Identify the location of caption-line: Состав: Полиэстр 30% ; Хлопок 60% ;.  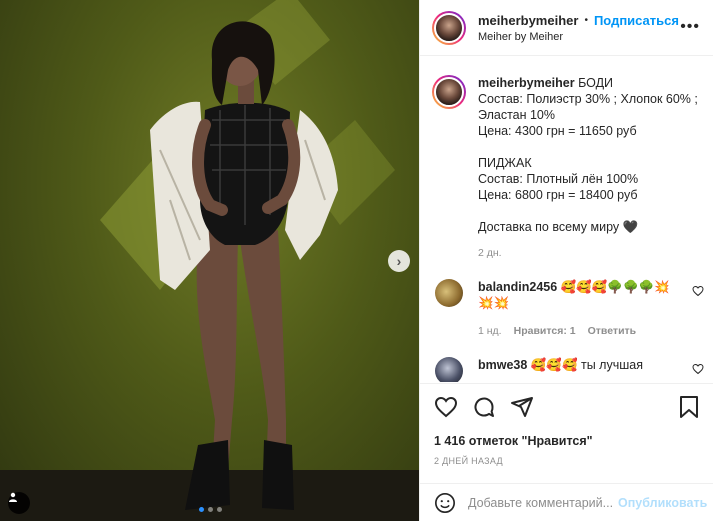
(588, 99).